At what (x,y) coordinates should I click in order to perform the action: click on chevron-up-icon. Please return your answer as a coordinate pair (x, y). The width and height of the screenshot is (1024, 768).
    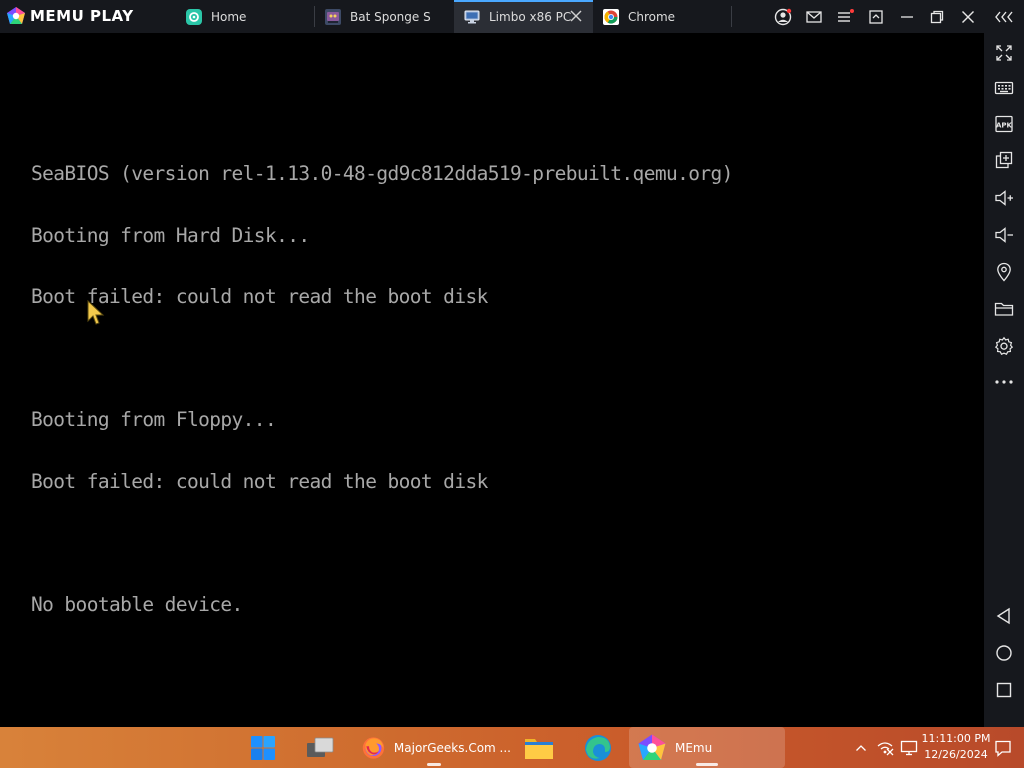
    Looking at the image, I should click on (861, 747).